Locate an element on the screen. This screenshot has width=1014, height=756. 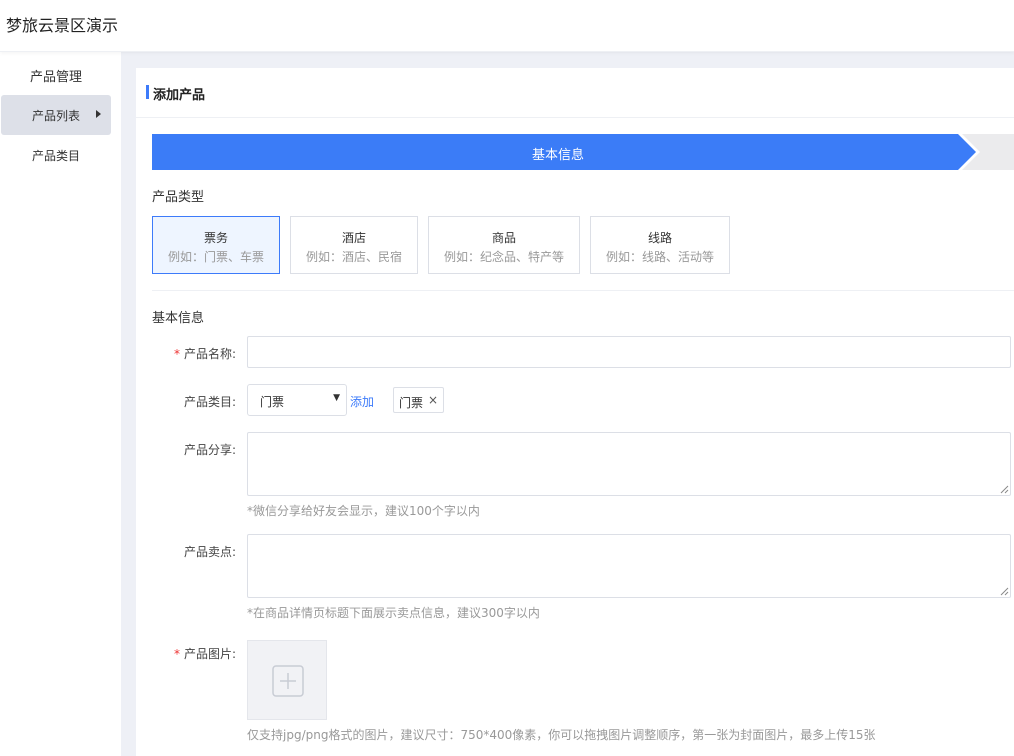
sidebar-group-title: 产品管理 is located at coordinates (56, 75).